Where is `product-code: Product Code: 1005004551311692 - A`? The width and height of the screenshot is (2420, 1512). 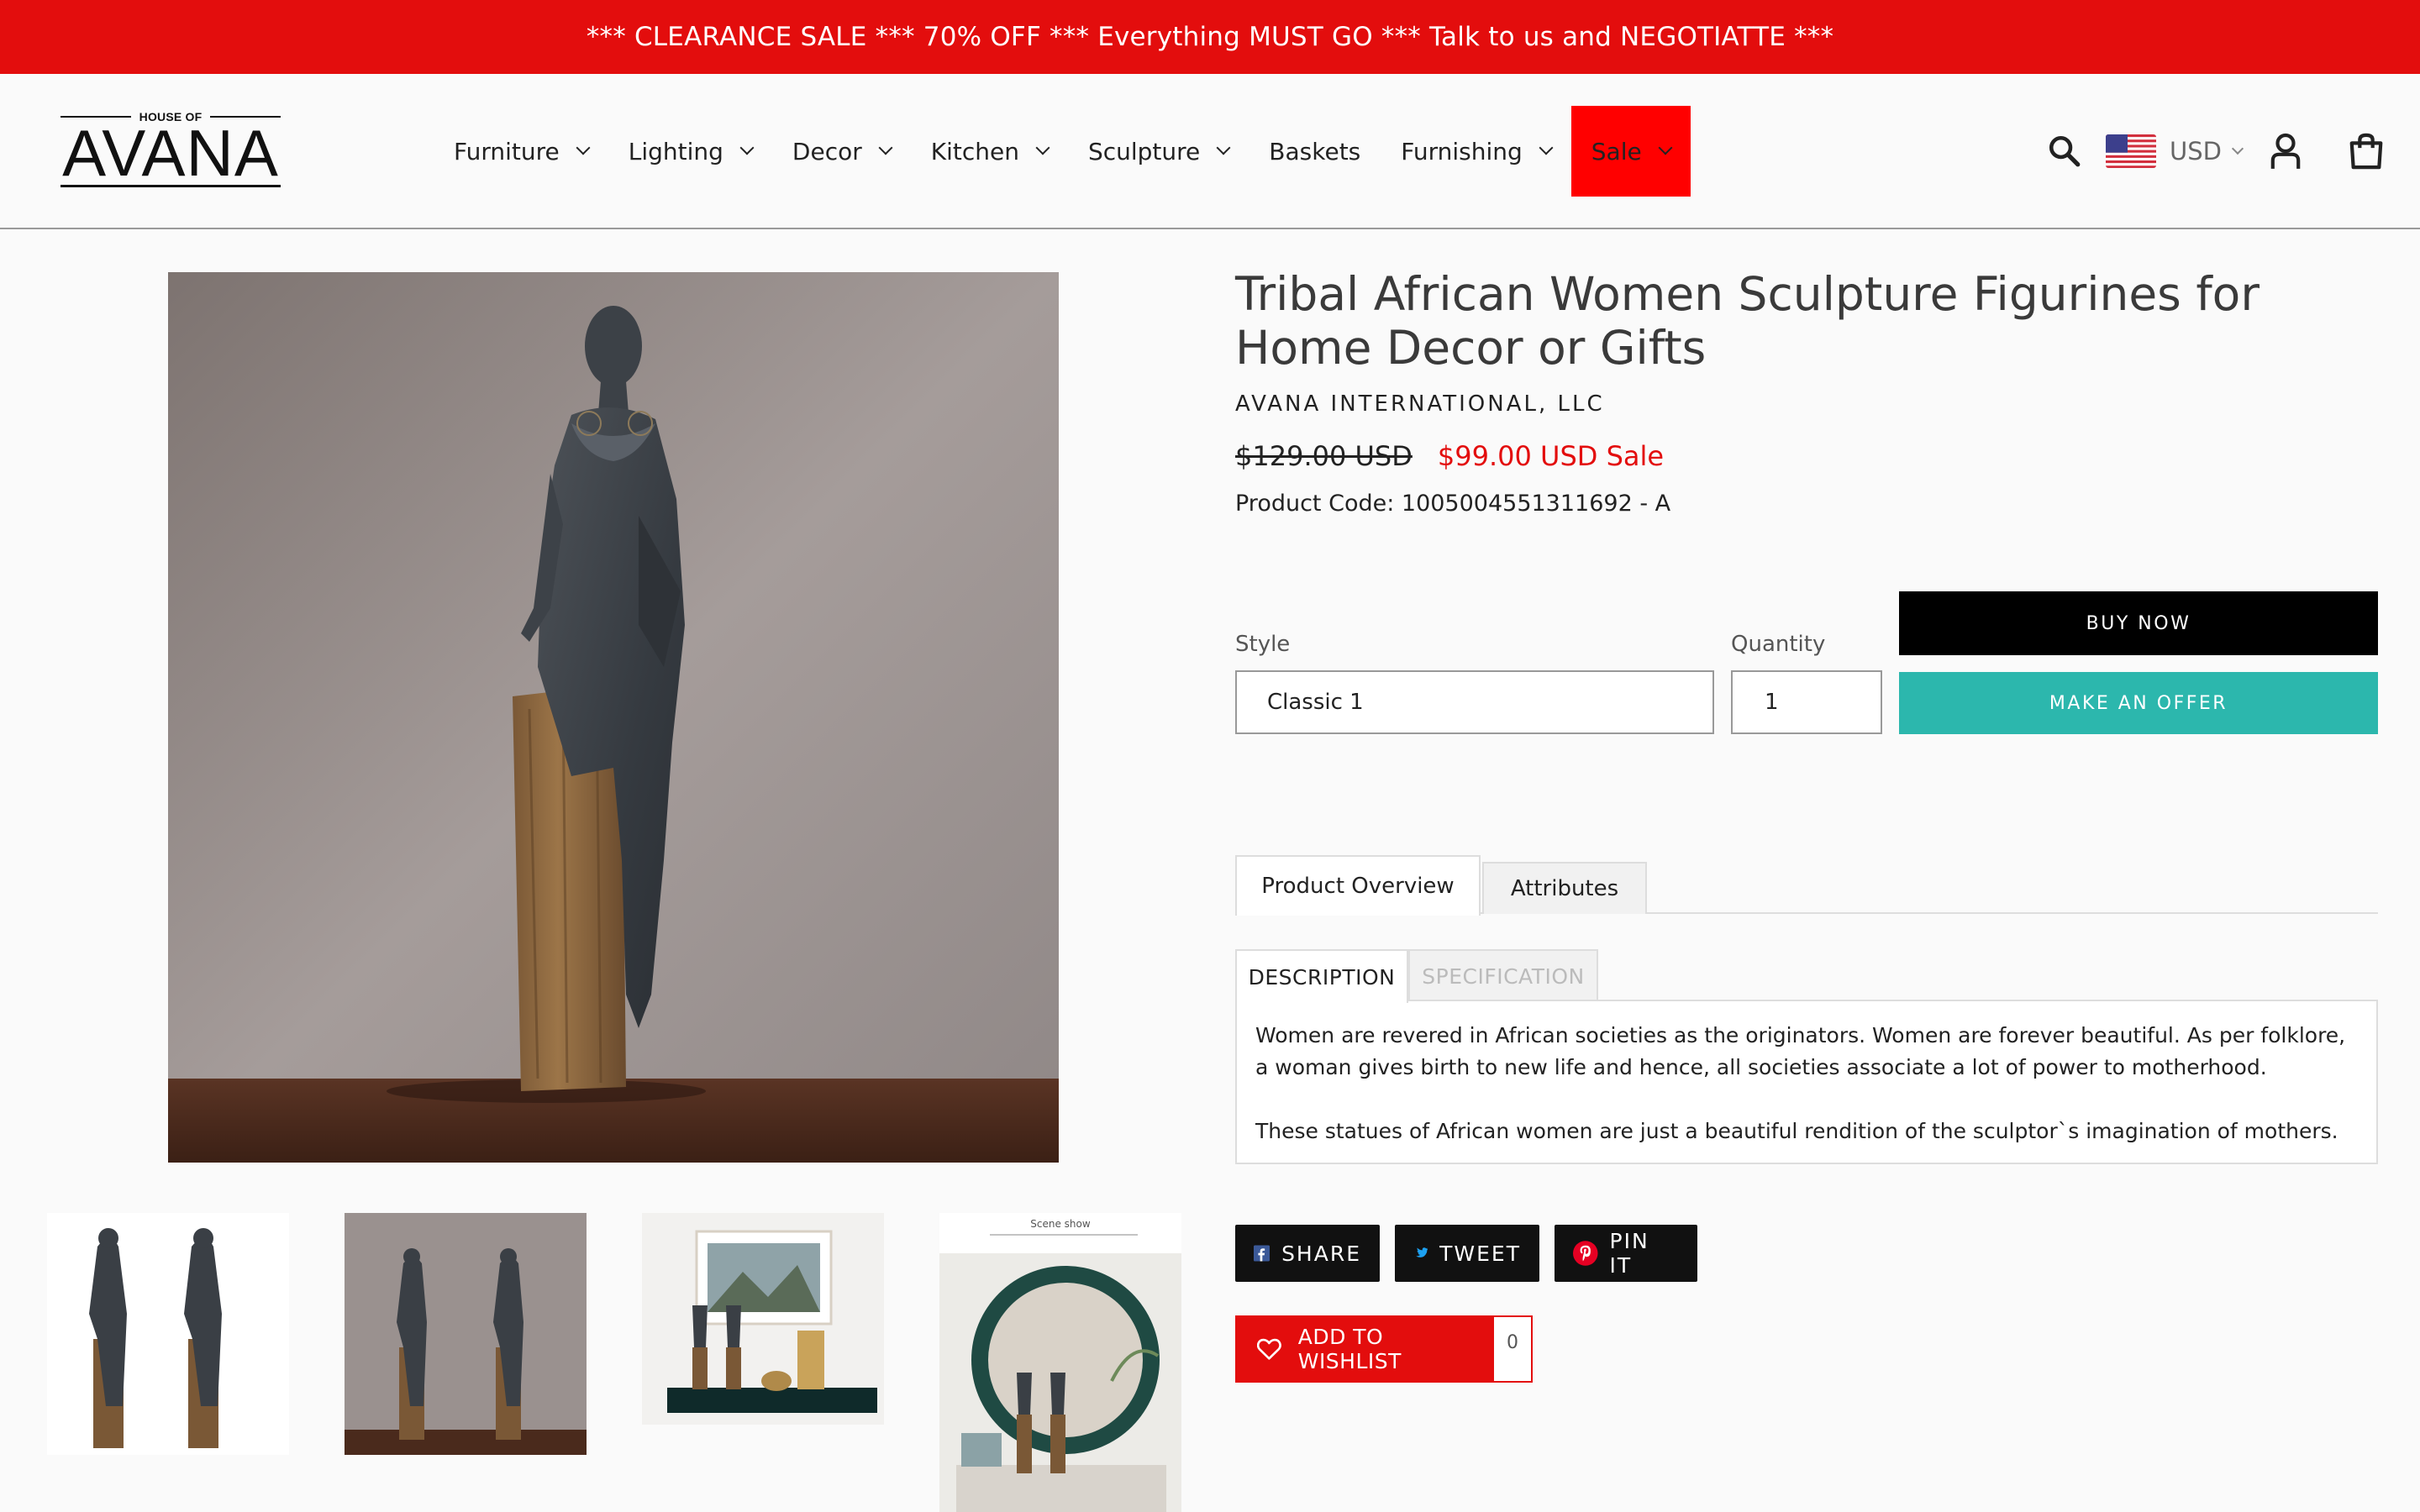
product-code: Product Code: 1005004551311692 - A is located at coordinates (1453, 504).